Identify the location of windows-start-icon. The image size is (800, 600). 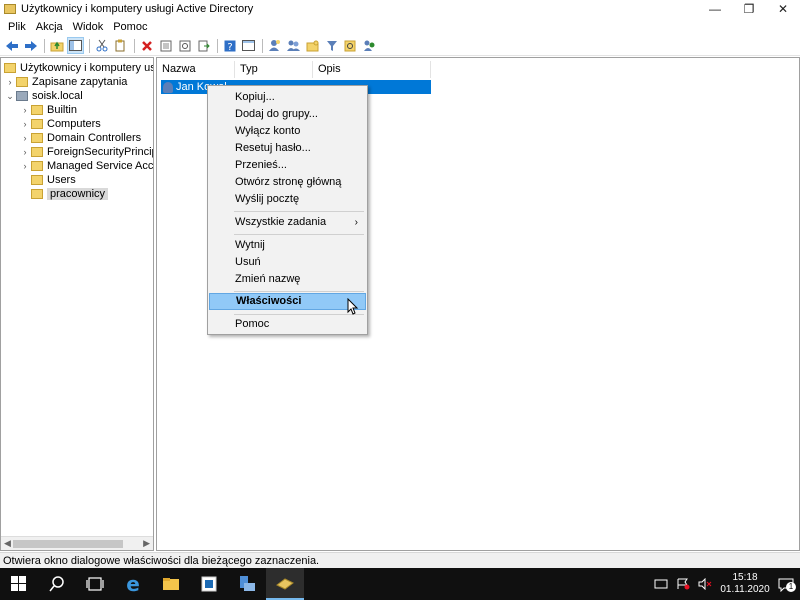
(19, 584).